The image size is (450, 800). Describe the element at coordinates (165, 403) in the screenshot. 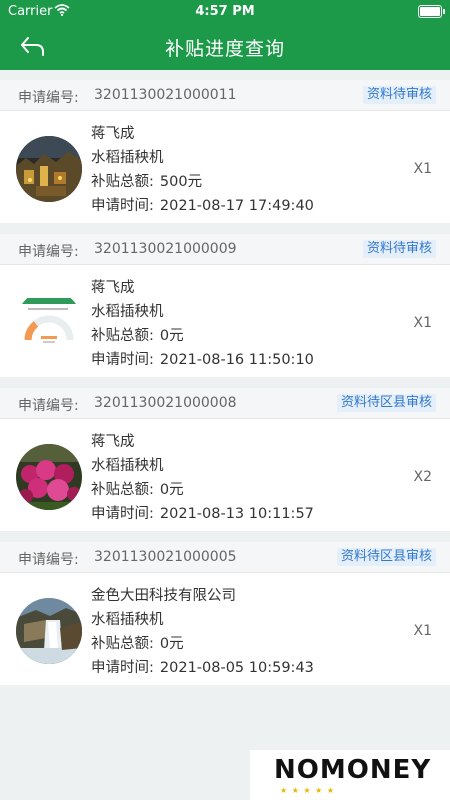

I see `application-number: 3201130021000008` at that location.